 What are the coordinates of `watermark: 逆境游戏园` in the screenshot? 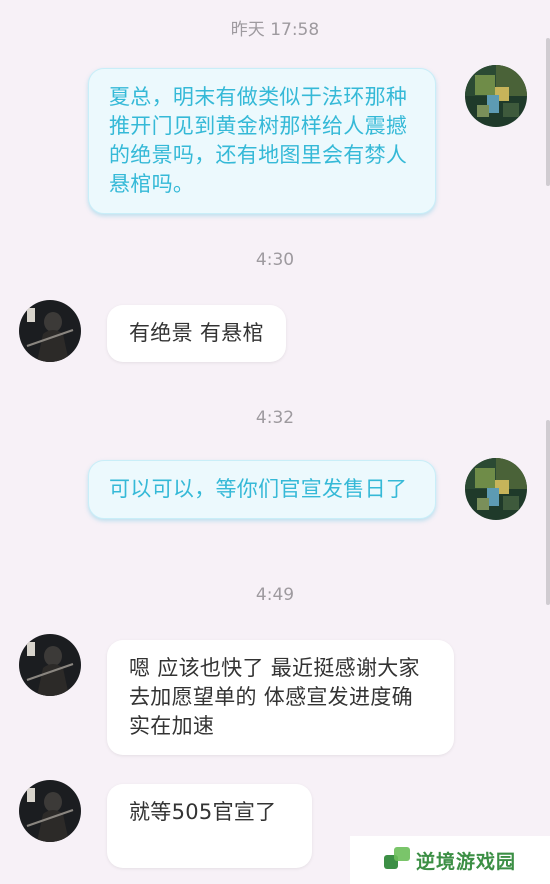 It's located at (450, 860).